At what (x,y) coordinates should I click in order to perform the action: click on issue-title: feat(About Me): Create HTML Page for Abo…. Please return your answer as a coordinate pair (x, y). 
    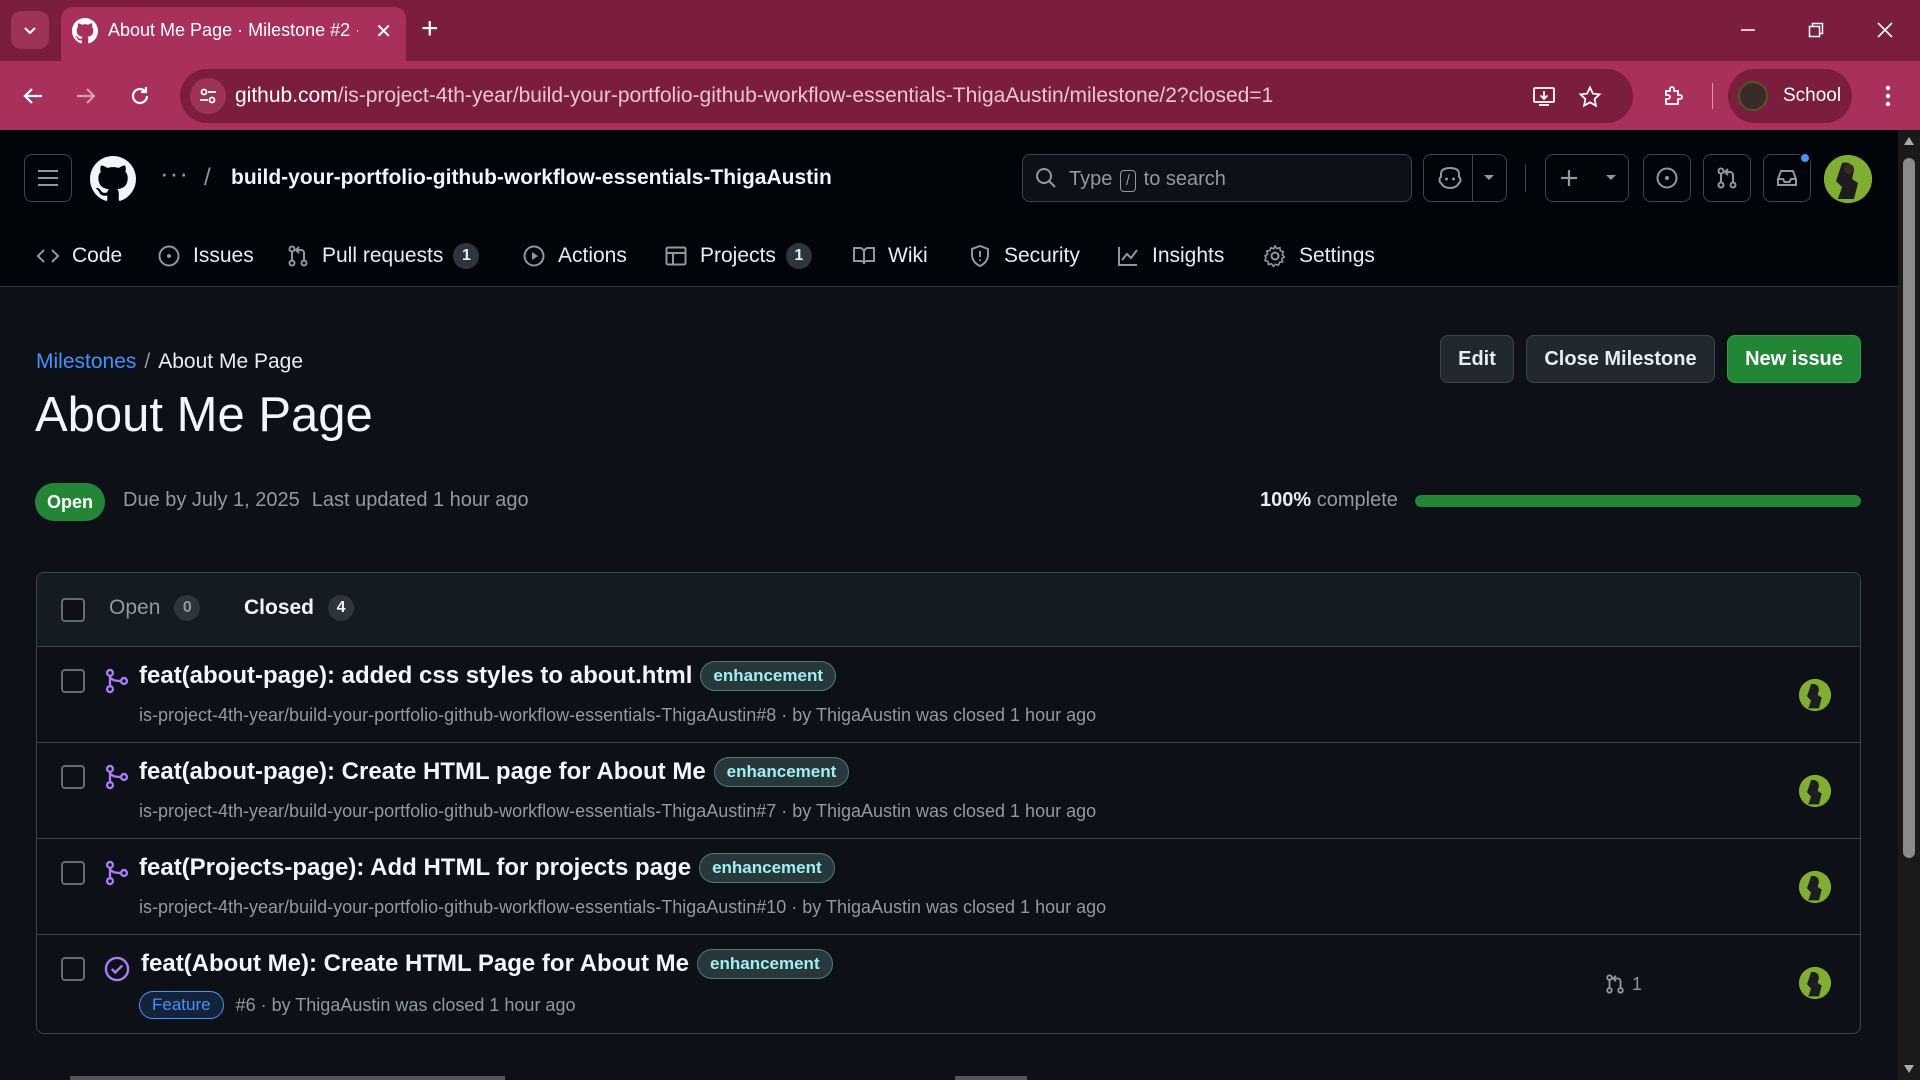
    Looking at the image, I should click on (415, 963).